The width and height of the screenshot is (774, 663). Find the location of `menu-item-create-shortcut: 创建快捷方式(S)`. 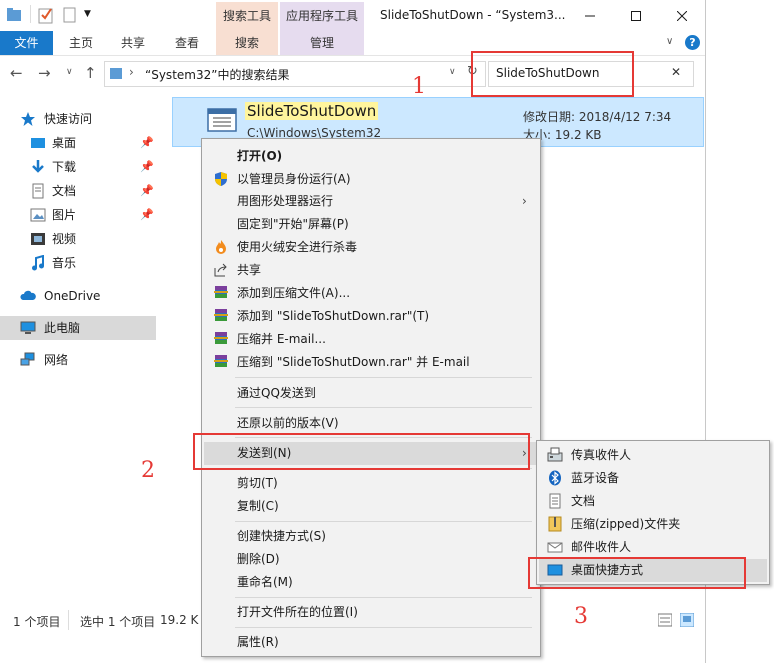

menu-item-create-shortcut: 创建快捷方式(S) is located at coordinates (371, 536).